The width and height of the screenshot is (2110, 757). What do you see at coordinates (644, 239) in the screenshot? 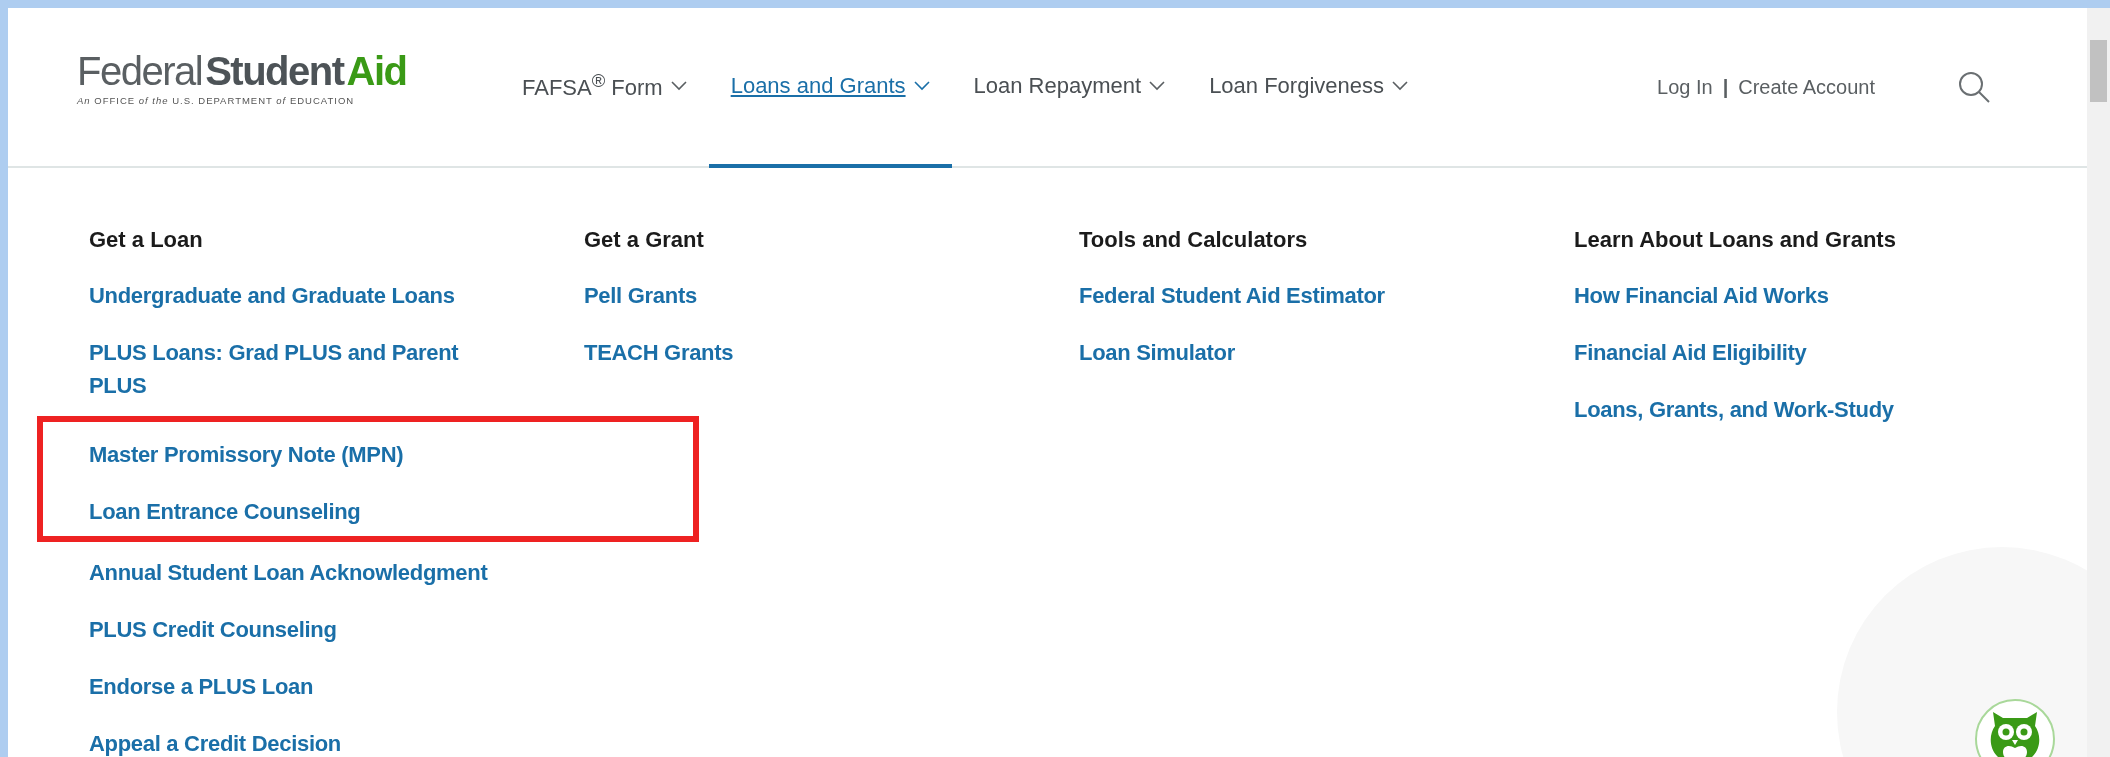
I see `column-heading: Get a Grant` at bounding box center [644, 239].